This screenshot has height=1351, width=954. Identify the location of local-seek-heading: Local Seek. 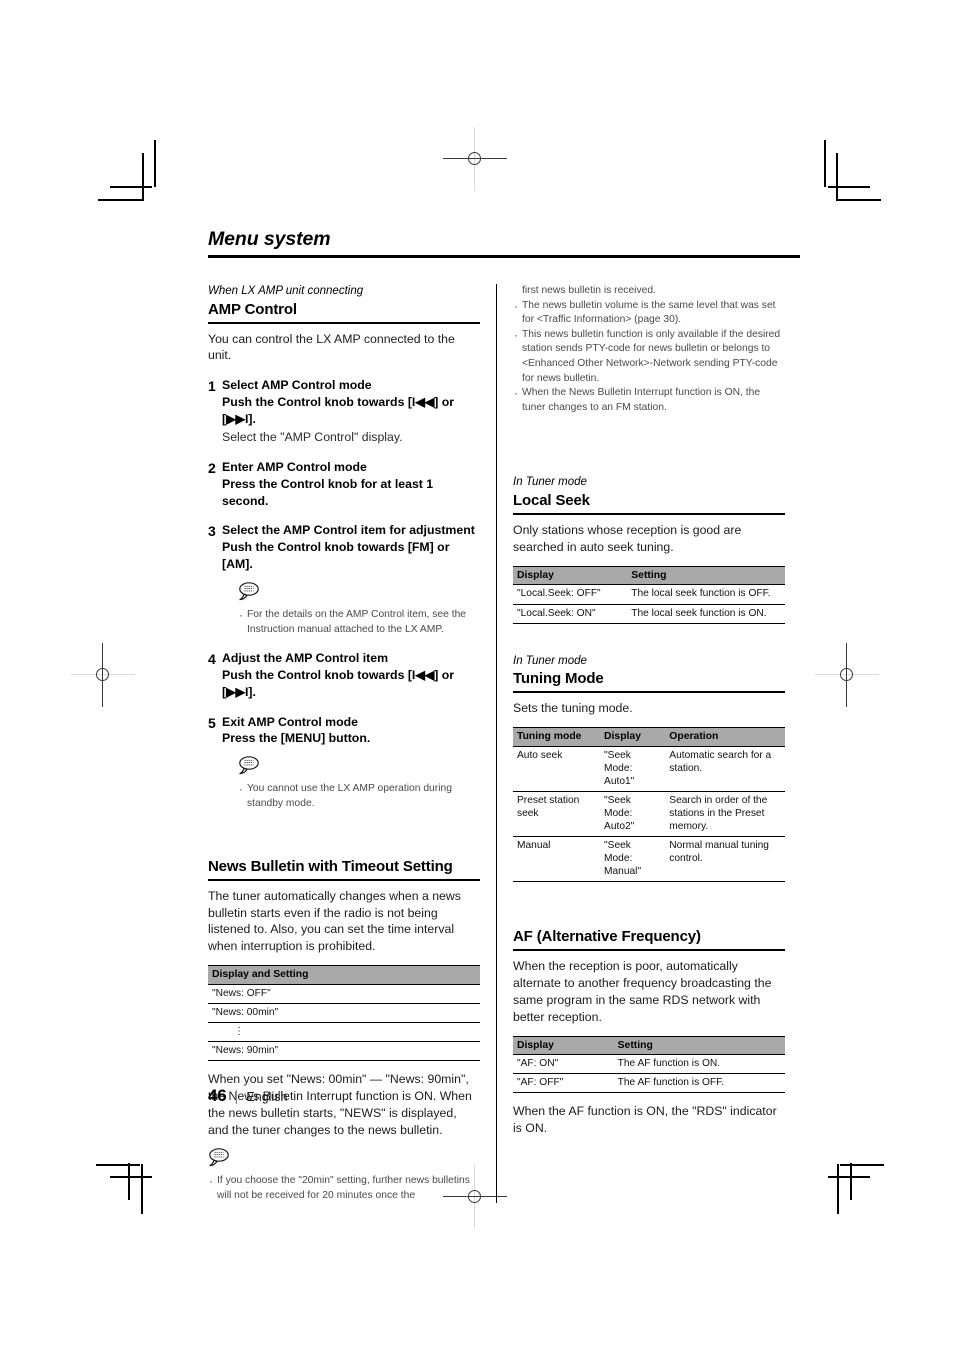
(649, 503).